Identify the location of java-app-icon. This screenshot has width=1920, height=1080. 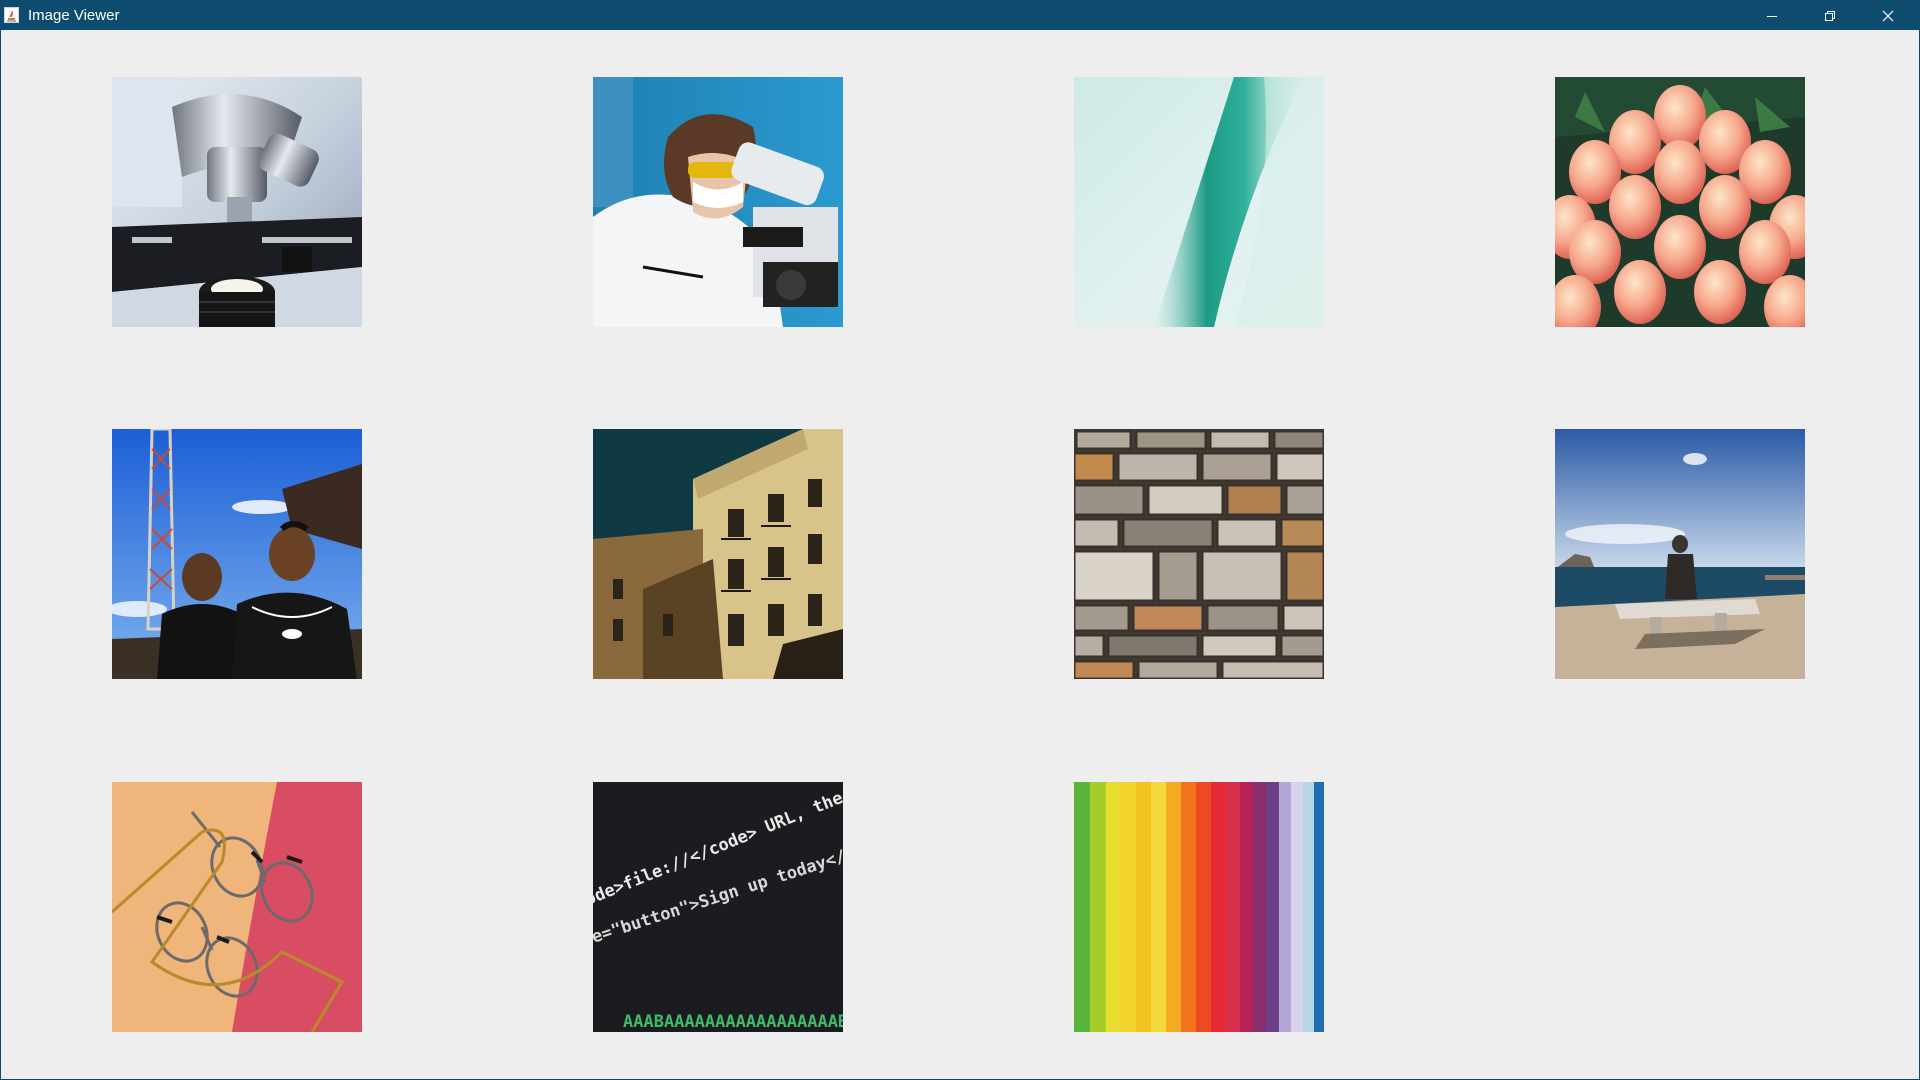
(11, 15).